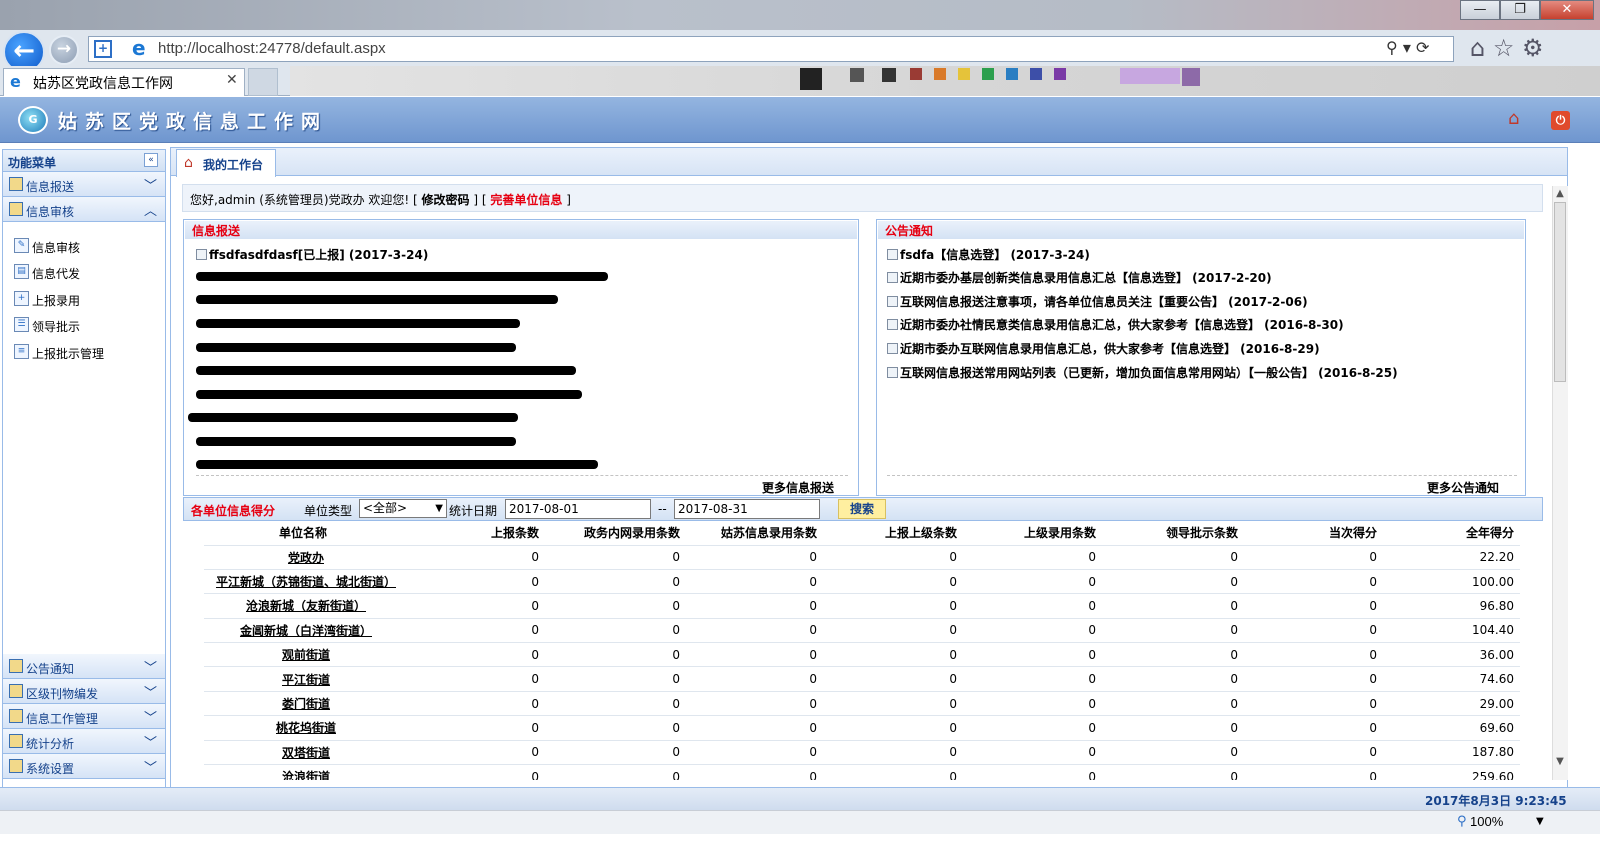 This screenshot has height=852, width=1600. I want to click on unit-name-link: 娄门街道, so click(306, 704).